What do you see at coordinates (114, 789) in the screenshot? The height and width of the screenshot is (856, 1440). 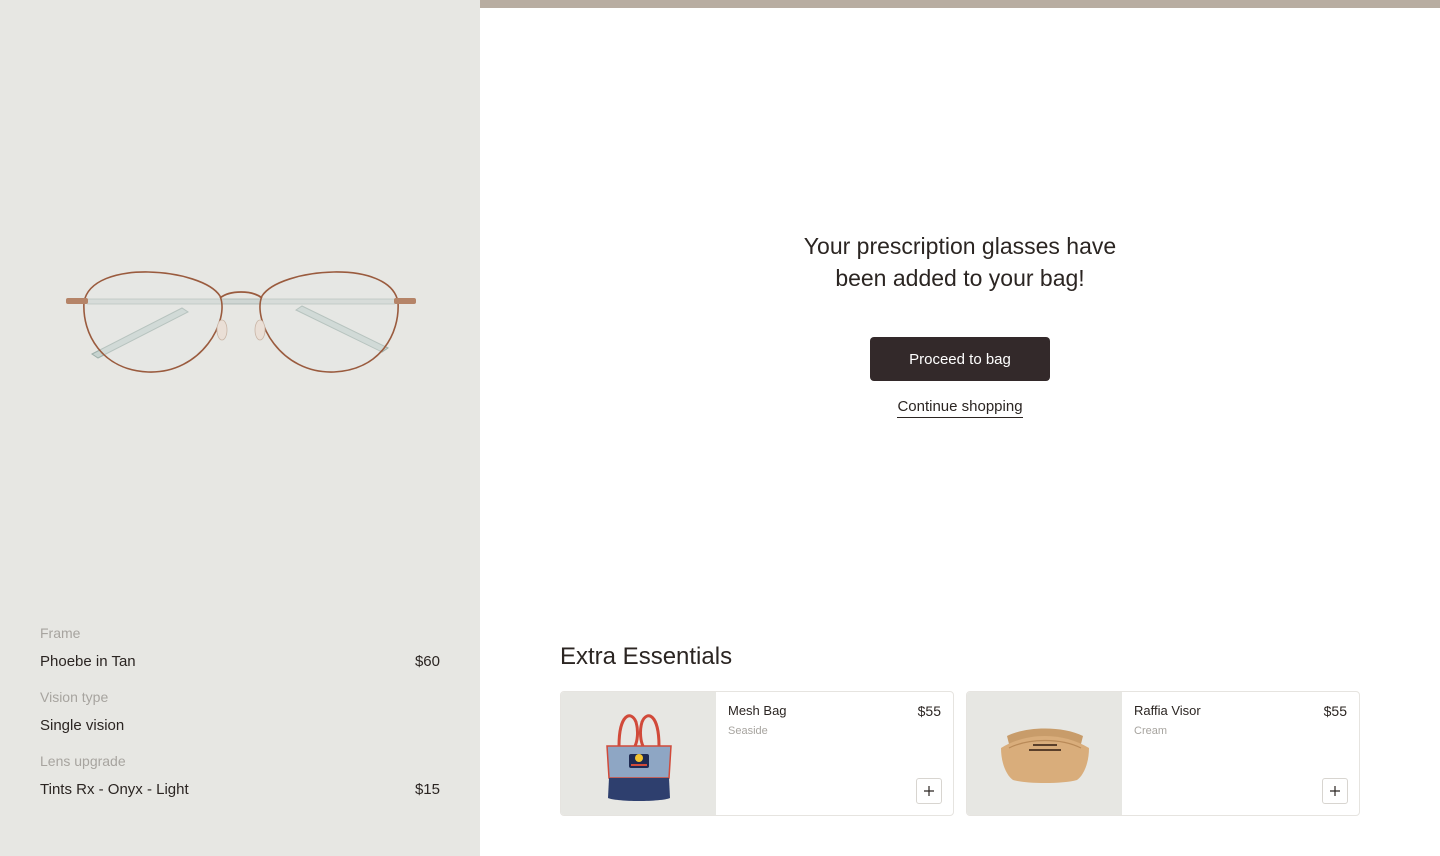 I see `summary-value: Tints Rx - Onyx - Light` at bounding box center [114, 789].